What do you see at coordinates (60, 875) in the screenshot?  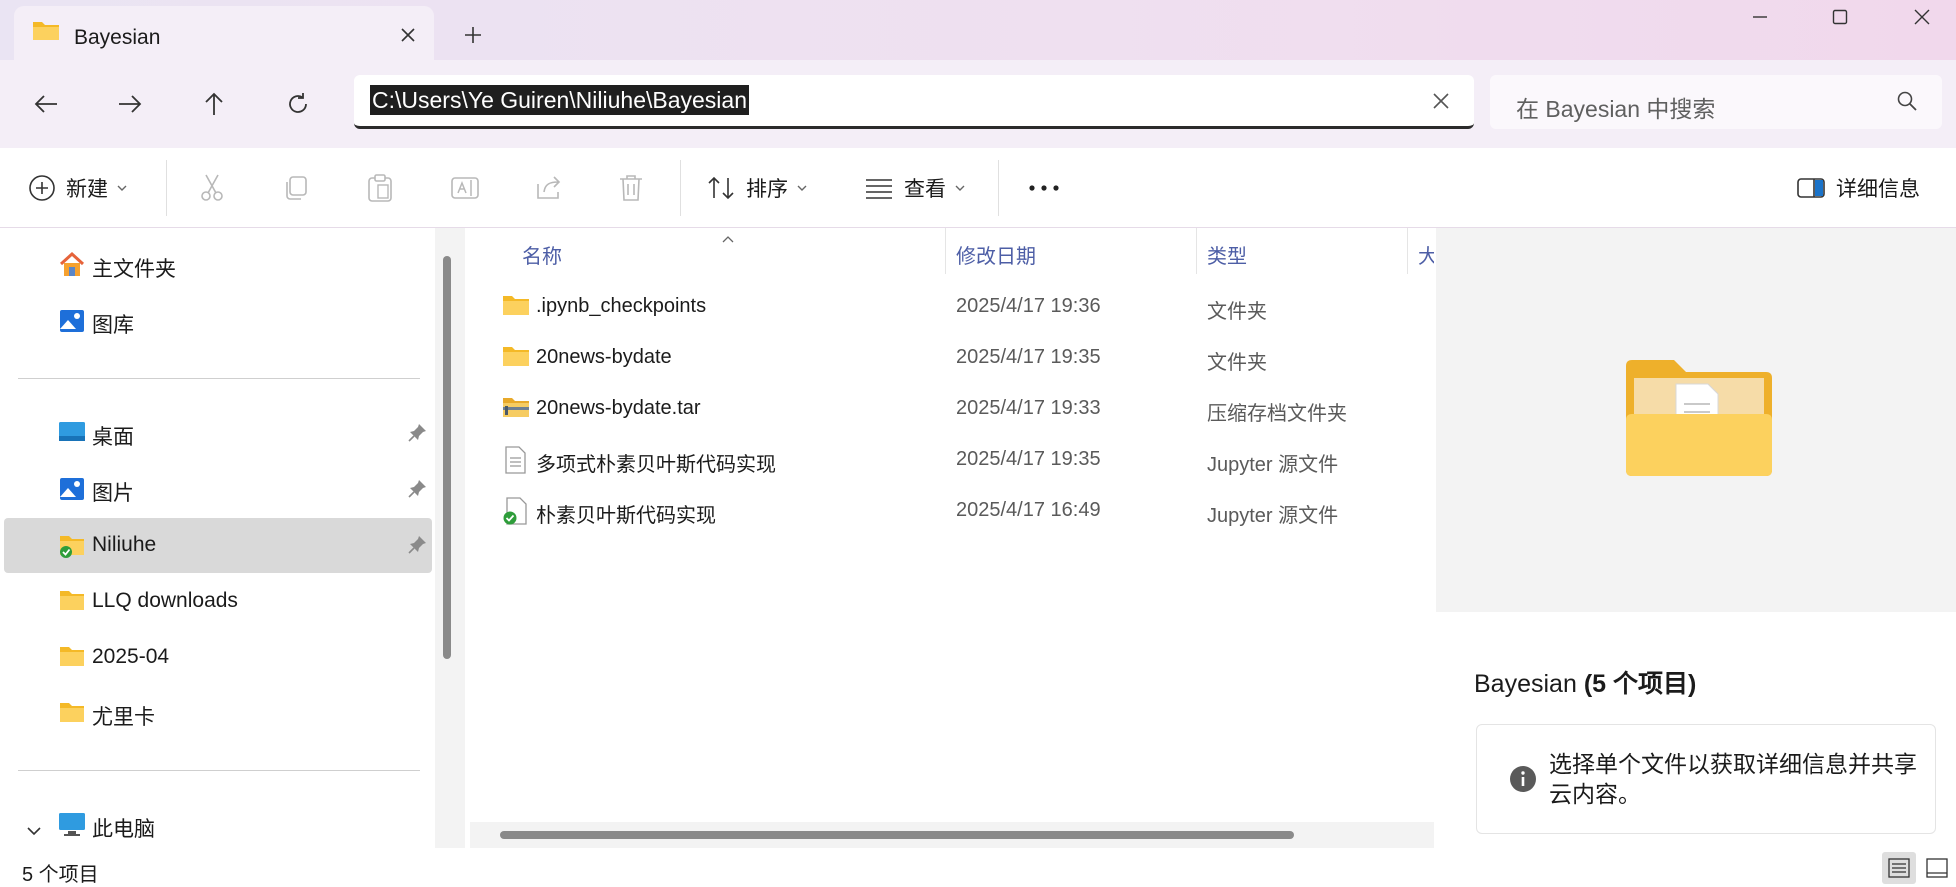 I see `status-item-count: 5 个项目` at bounding box center [60, 875].